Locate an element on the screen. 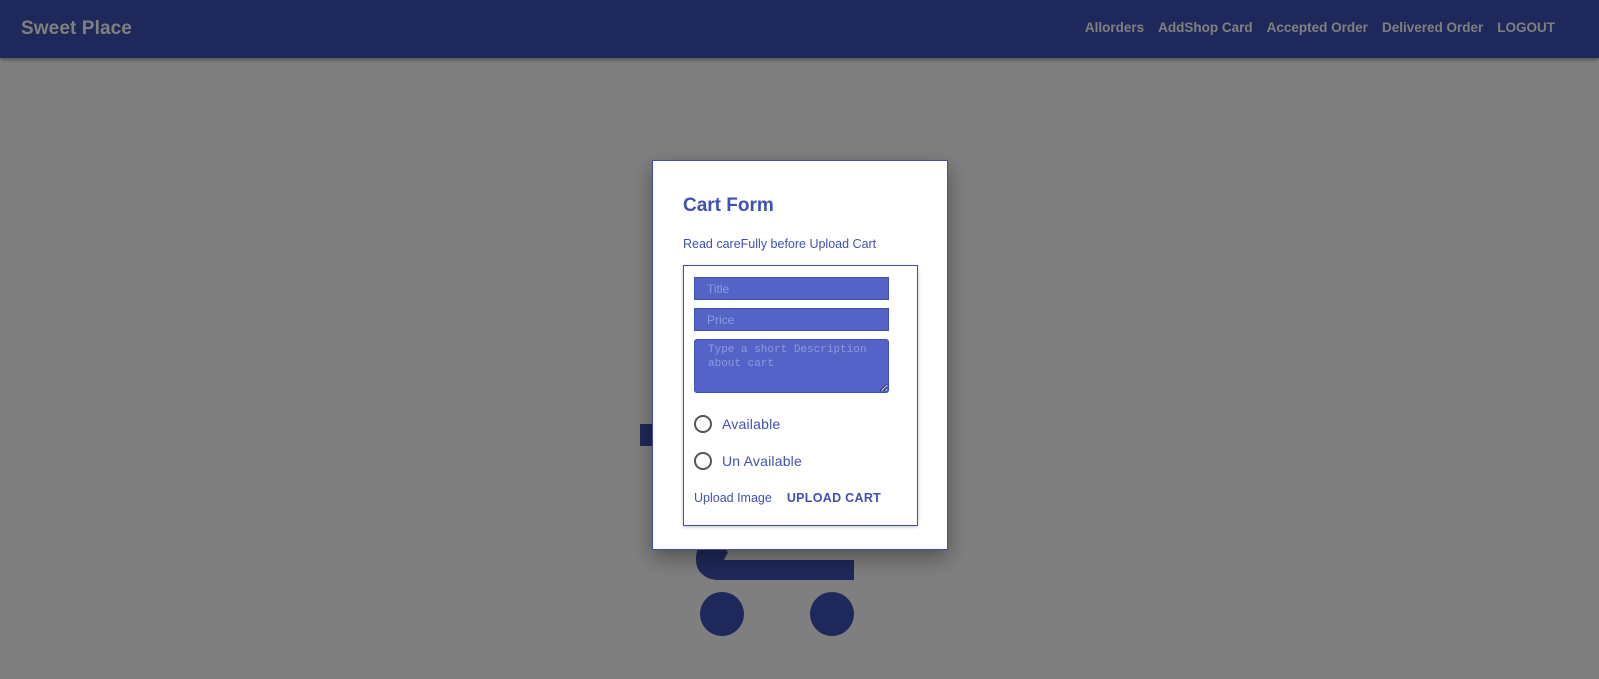 The width and height of the screenshot is (1599, 679). radio-label: Un Available is located at coordinates (762, 461).